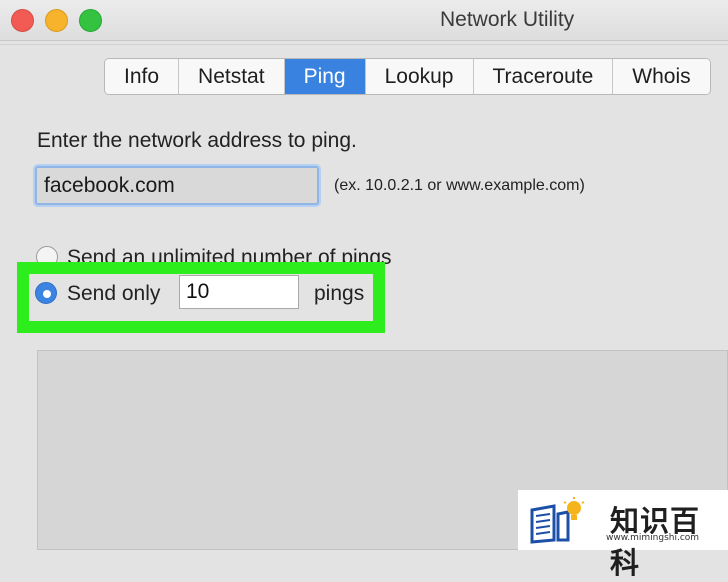  What do you see at coordinates (364, 20) in the screenshot?
I see `title-bar: Network Utility` at bounding box center [364, 20].